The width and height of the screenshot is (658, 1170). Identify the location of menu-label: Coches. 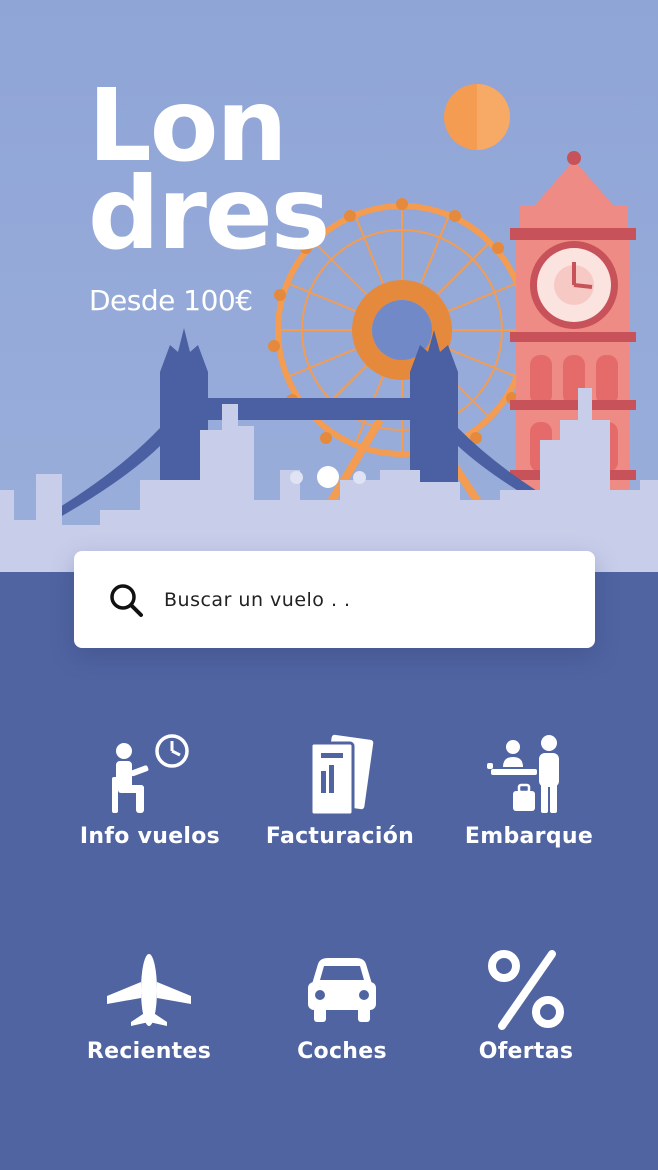
(342, 1051).